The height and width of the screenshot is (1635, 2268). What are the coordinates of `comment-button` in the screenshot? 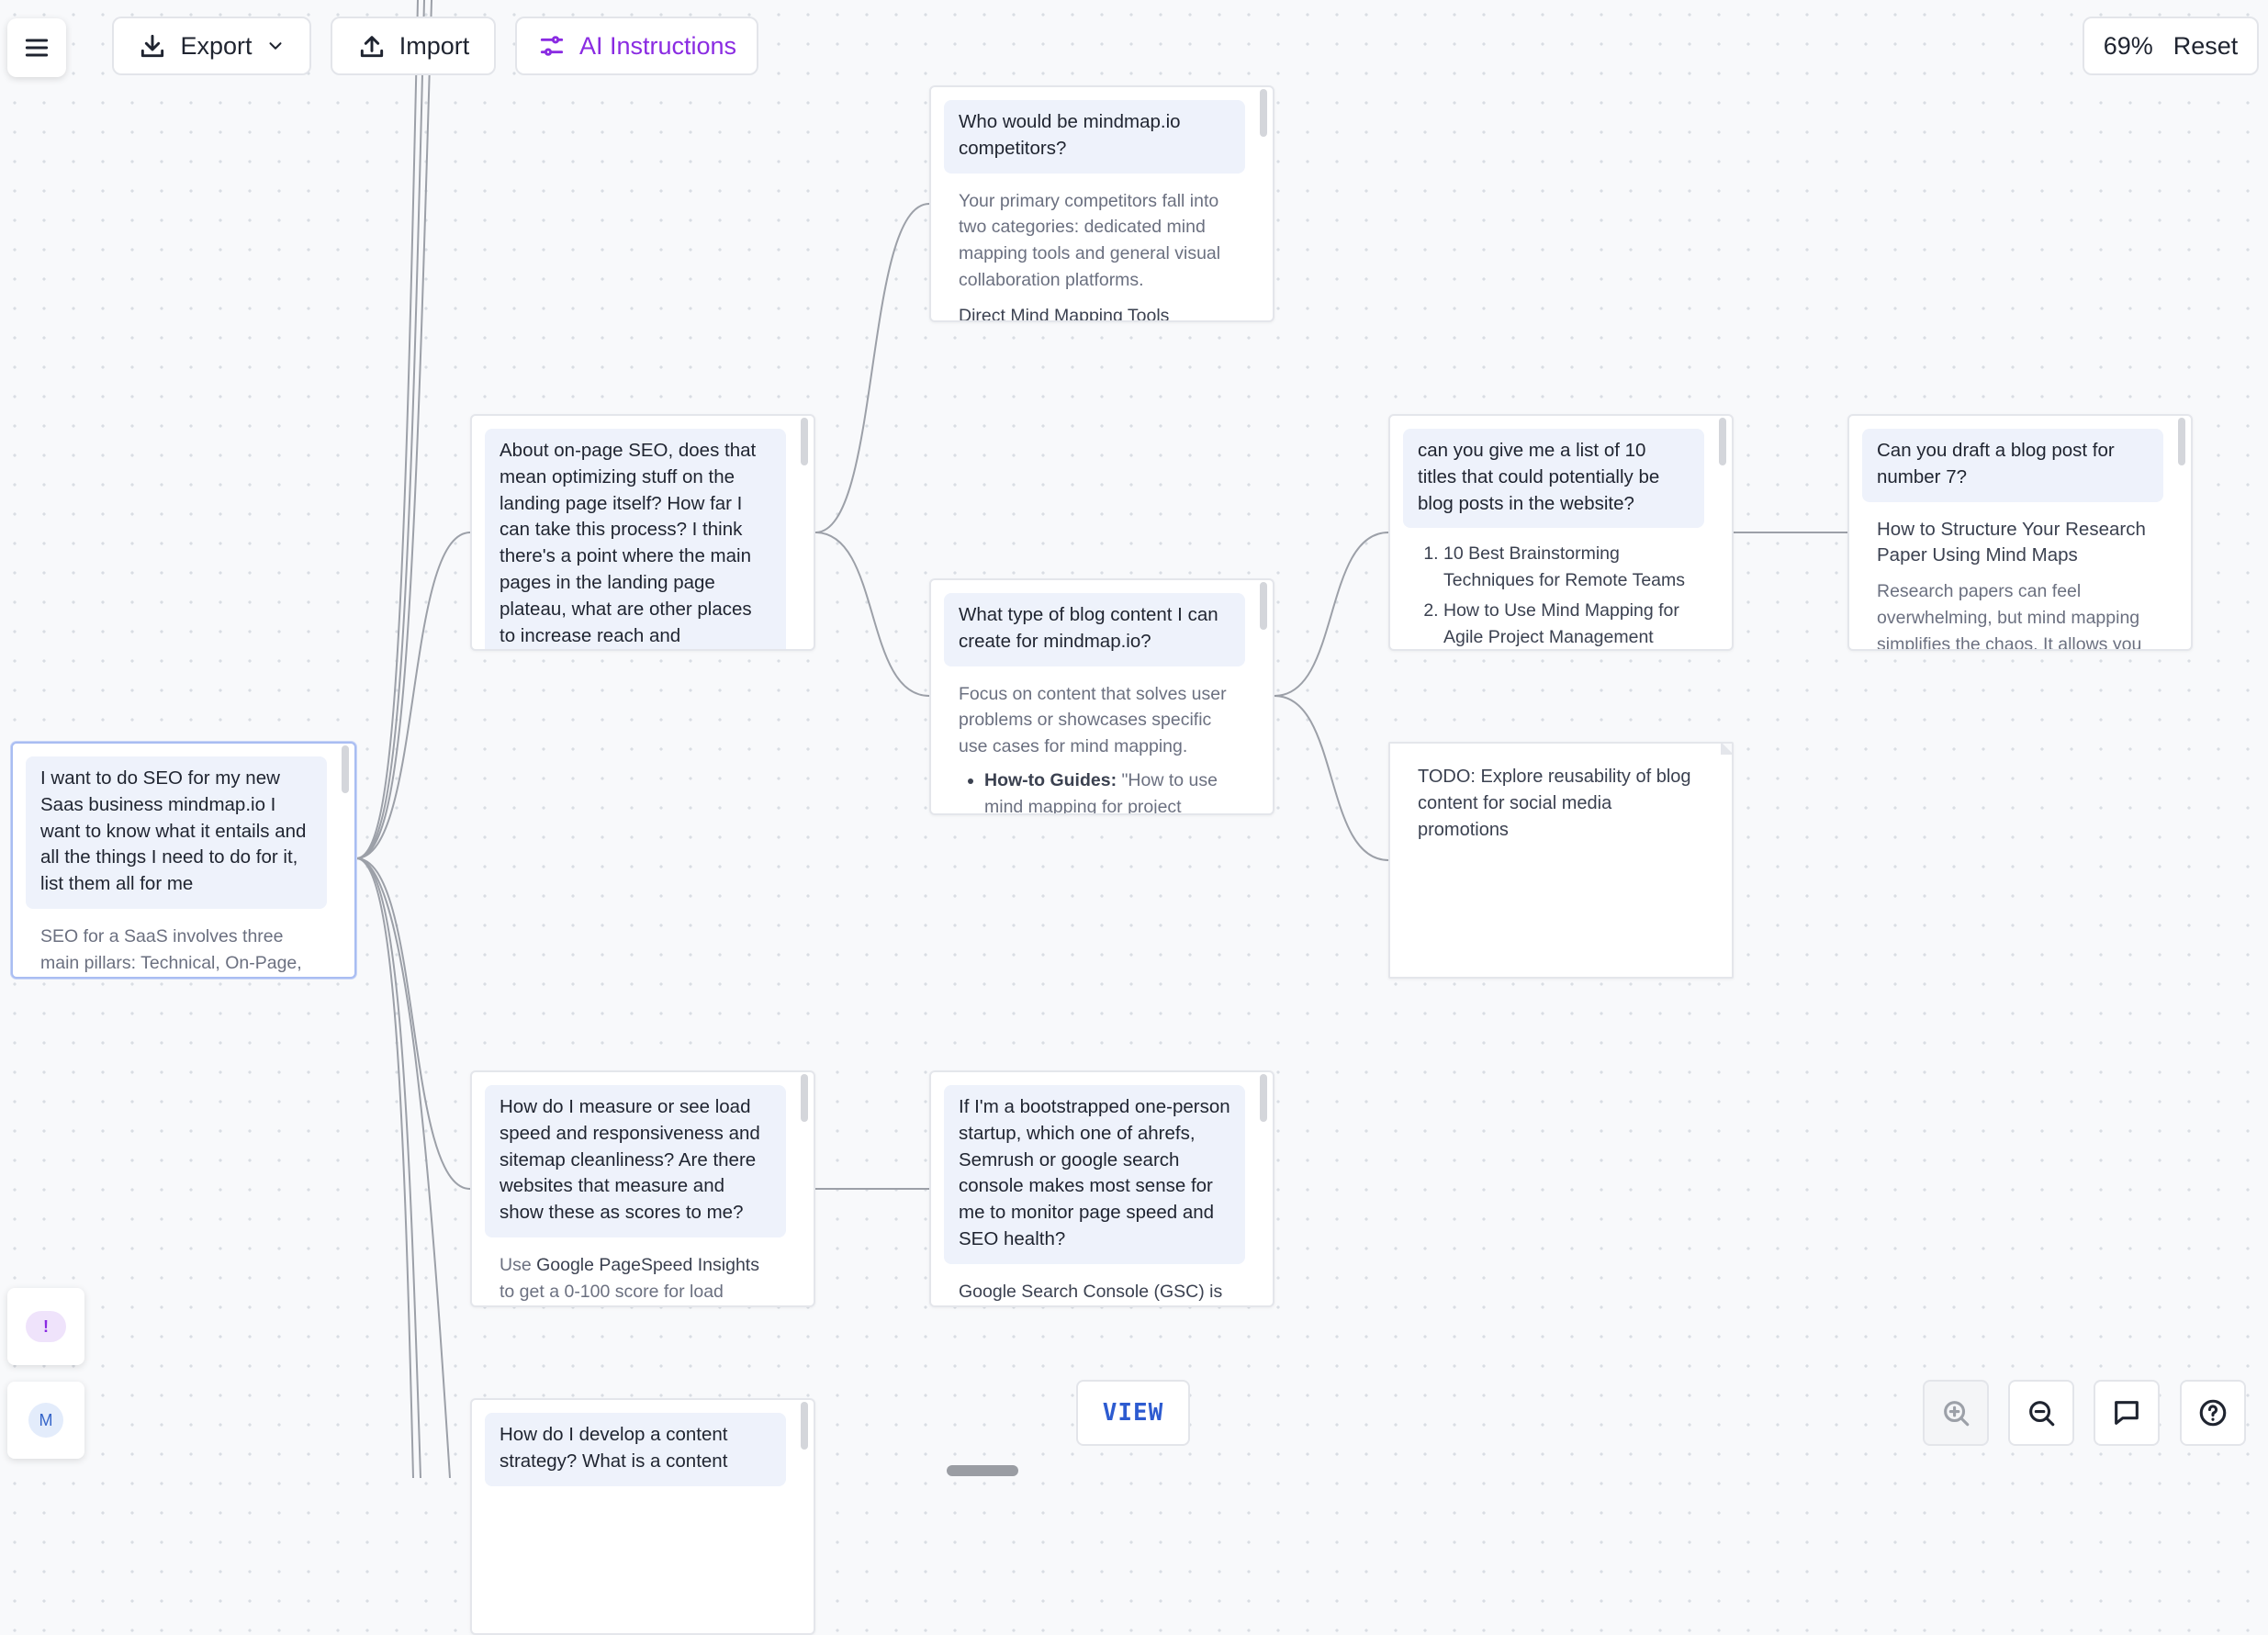 It's located at (2127, 1413).